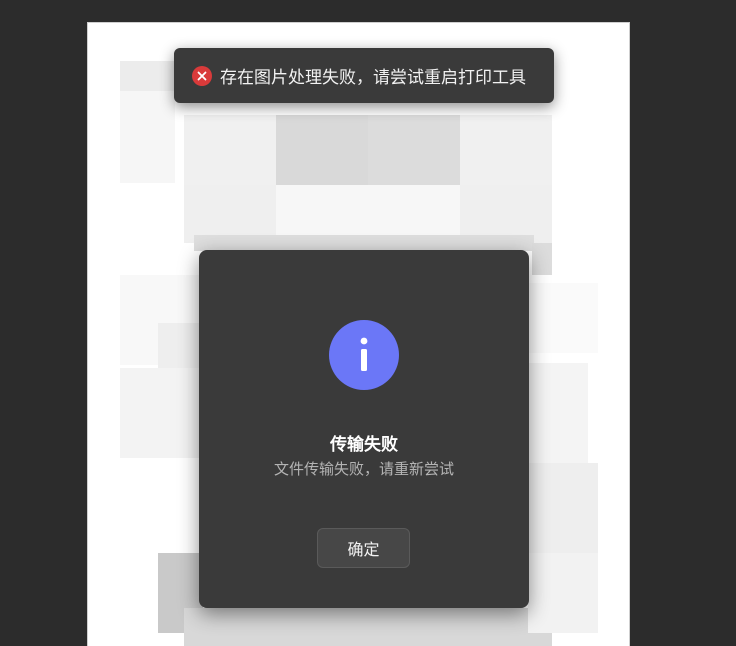 The height and width of the screenshot is (646, 736). I want to click on confirm-button: 确定, so click(363, 548).